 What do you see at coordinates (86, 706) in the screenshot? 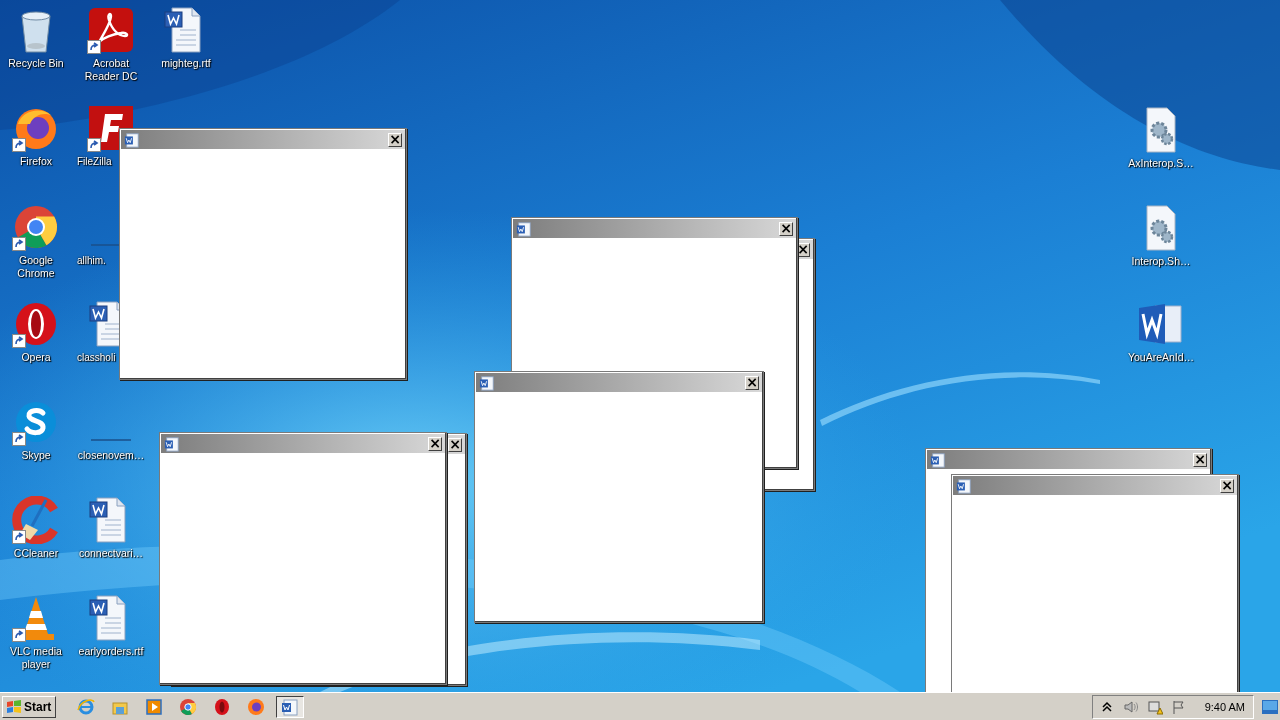
I see `globe-icon` at bounding box center [86, 706].